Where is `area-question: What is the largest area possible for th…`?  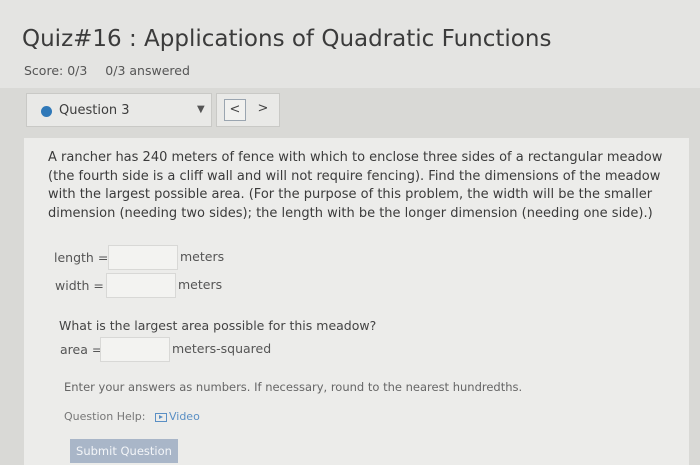 area-question: What is the largest area possible for th… is located at coordinates (218, 325).